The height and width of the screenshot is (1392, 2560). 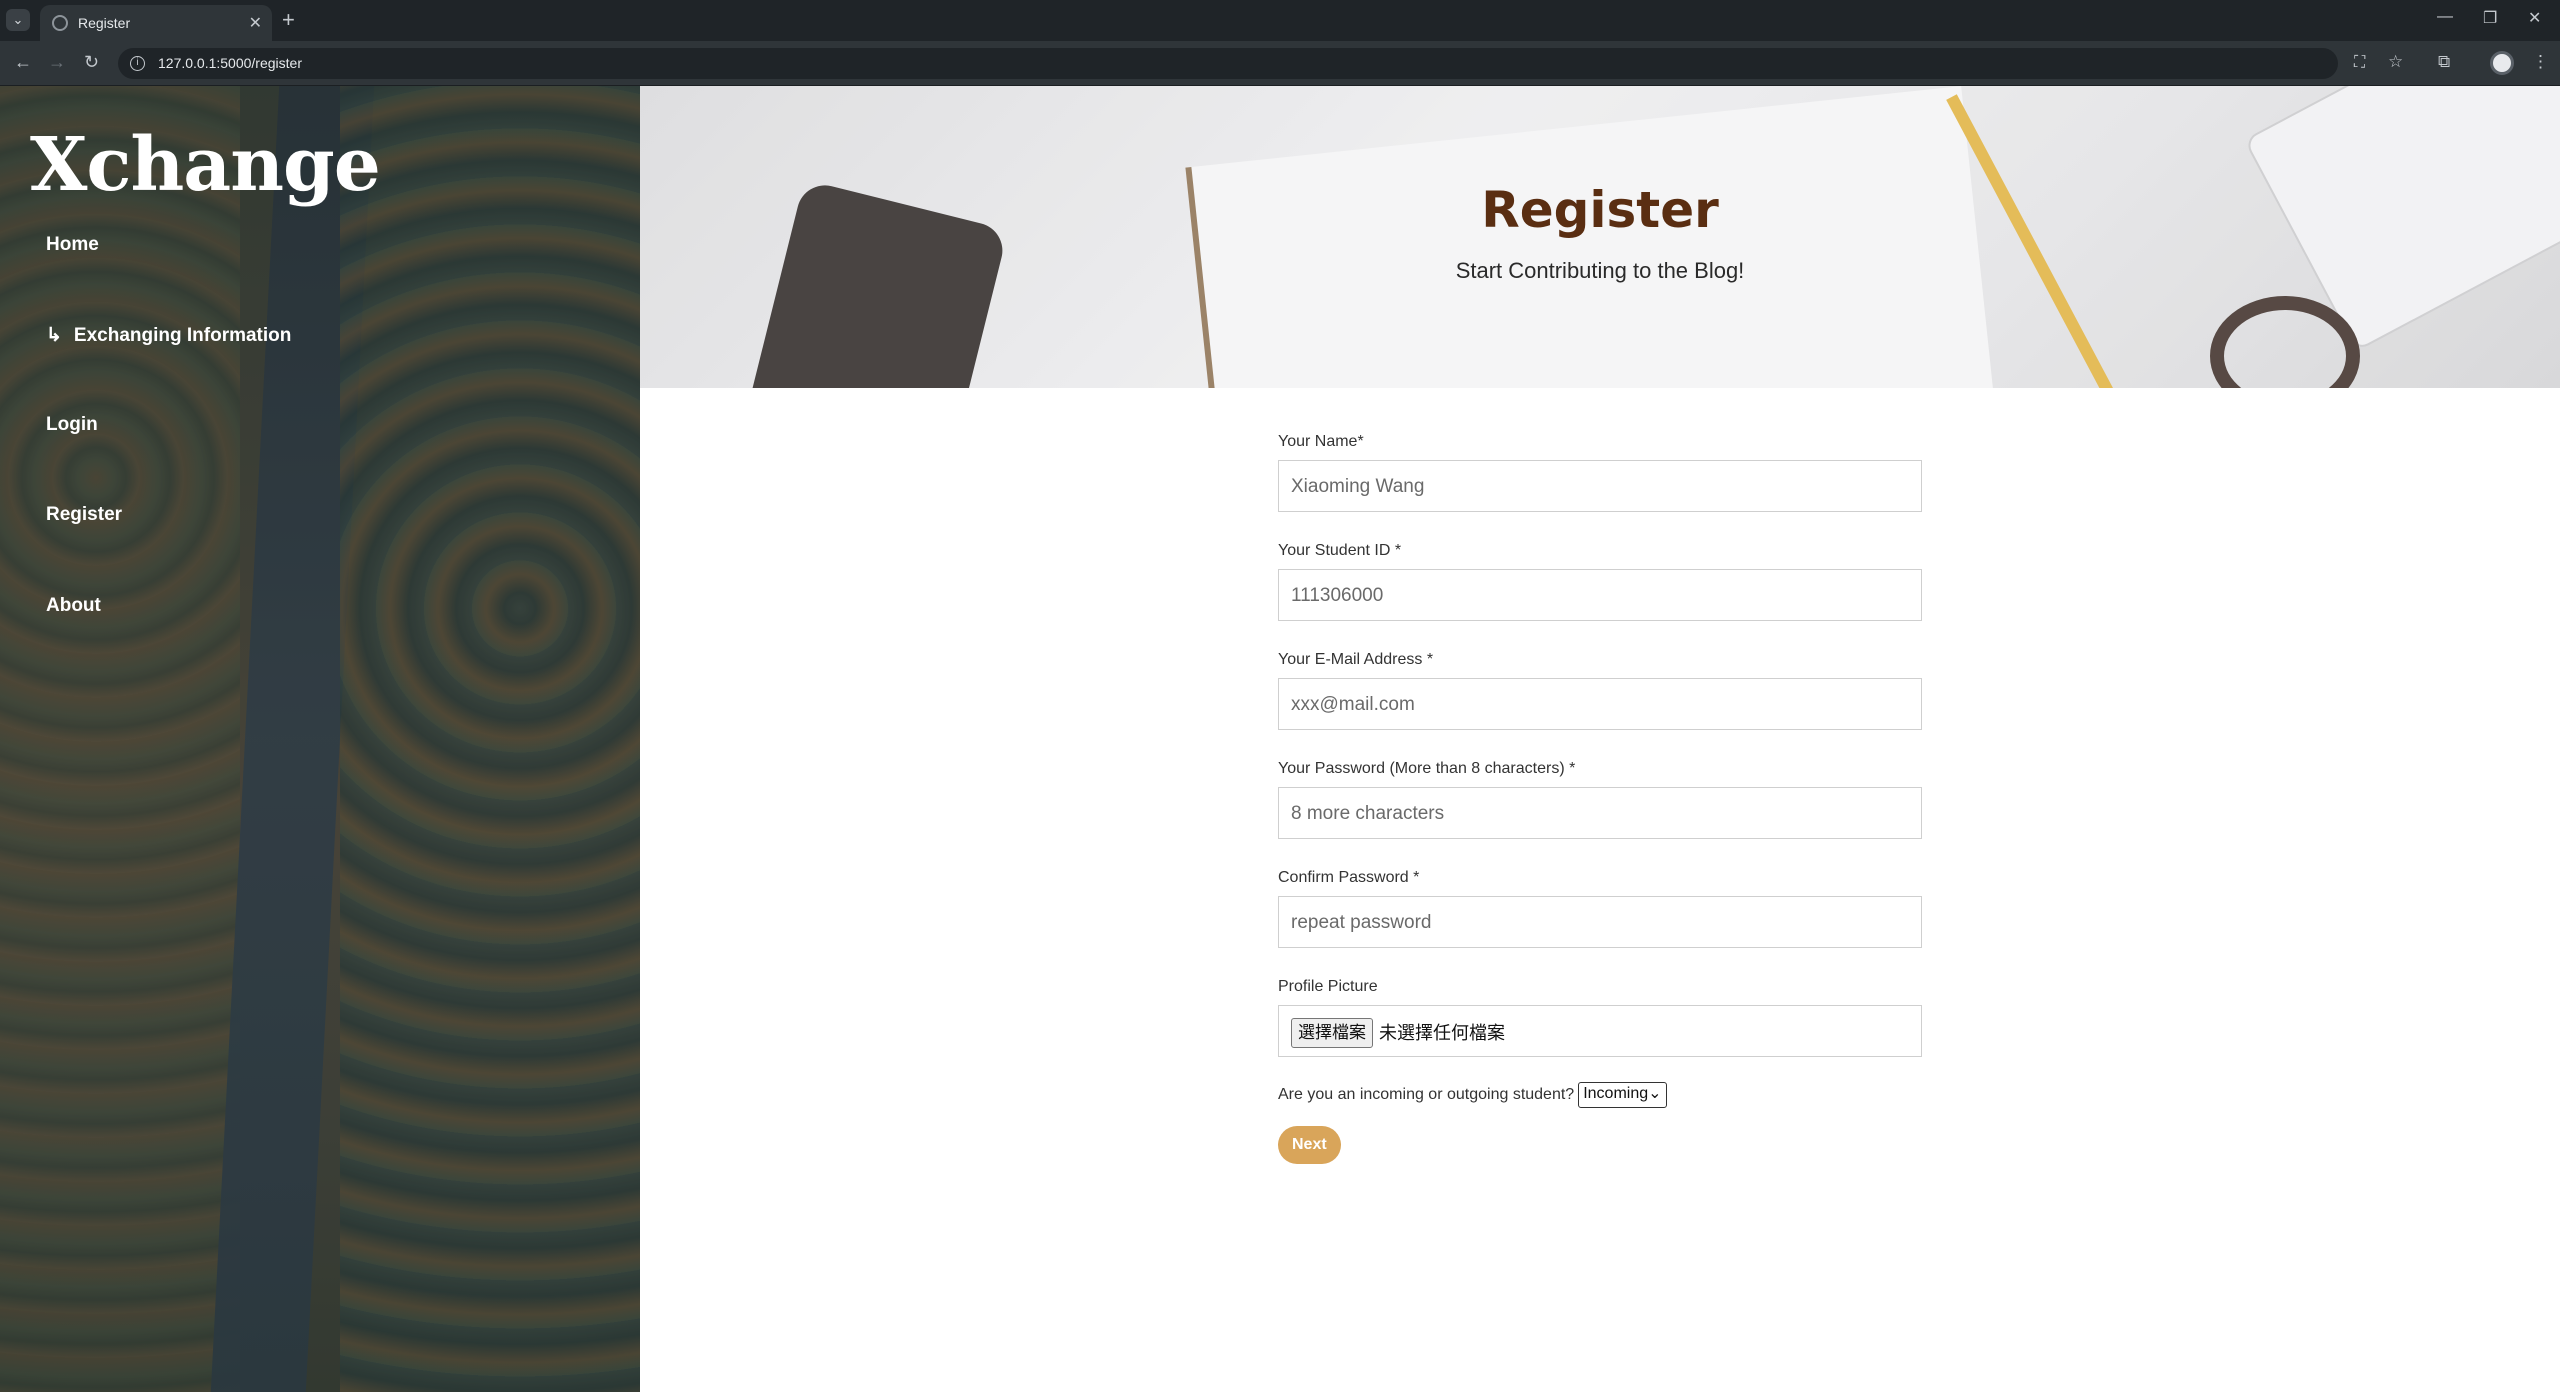 I want to click on profile-avatar, so click(x=2502, y=63).